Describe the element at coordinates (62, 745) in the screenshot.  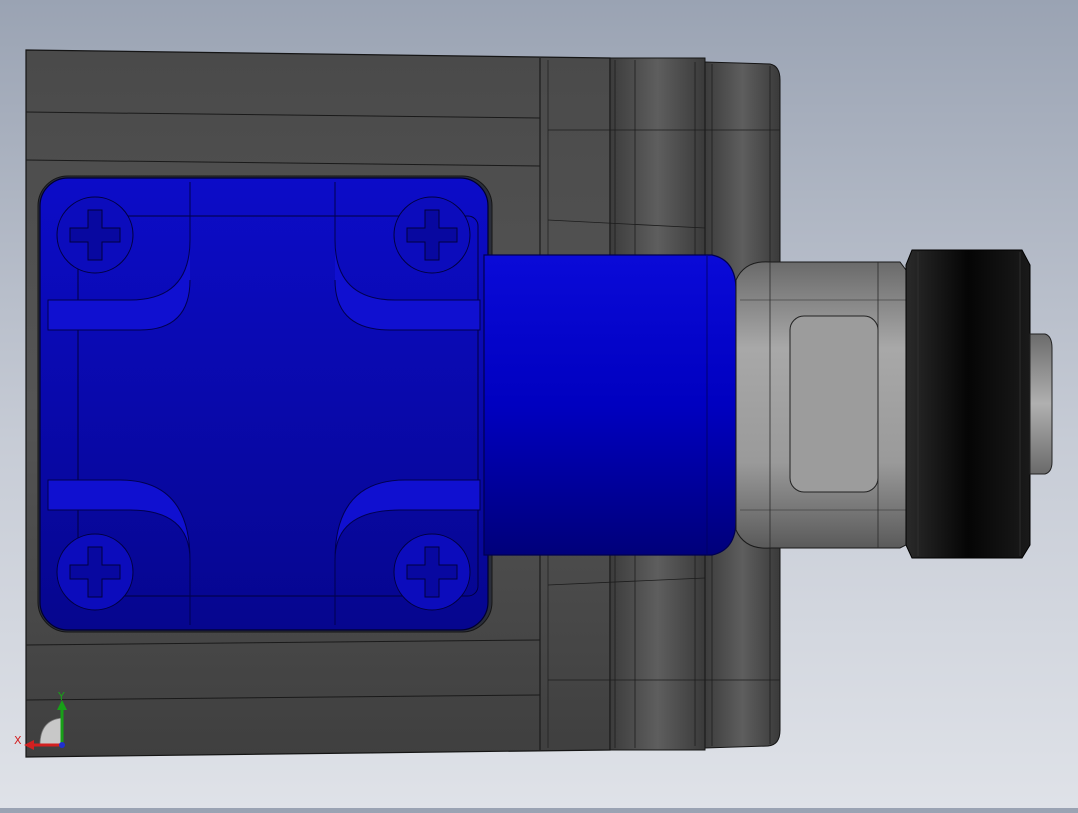
I see `z-axis-dot-icon` at that location.